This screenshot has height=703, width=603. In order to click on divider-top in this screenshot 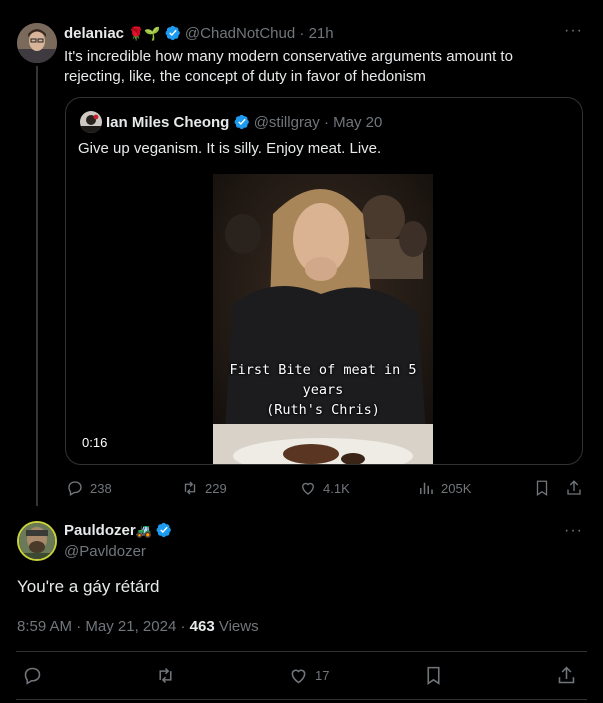, I will do `click(301, 651)`.